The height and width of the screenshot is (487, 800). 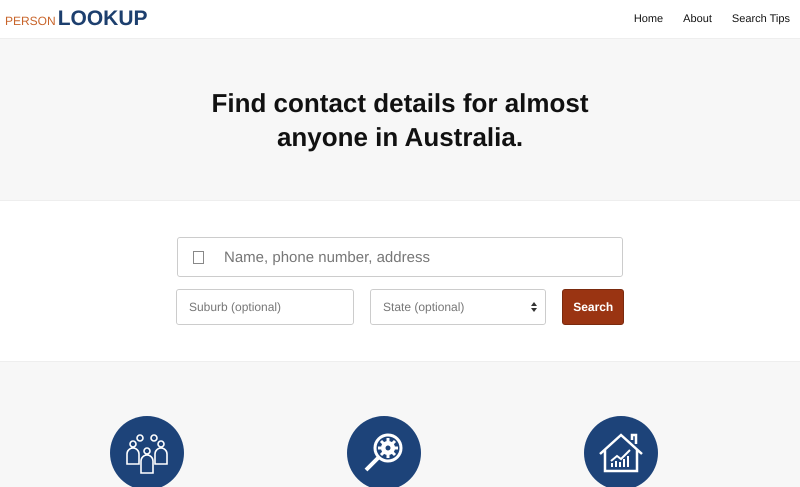 I want to click on logo: PERSON LOOKUP, so click(x=76, y=19).